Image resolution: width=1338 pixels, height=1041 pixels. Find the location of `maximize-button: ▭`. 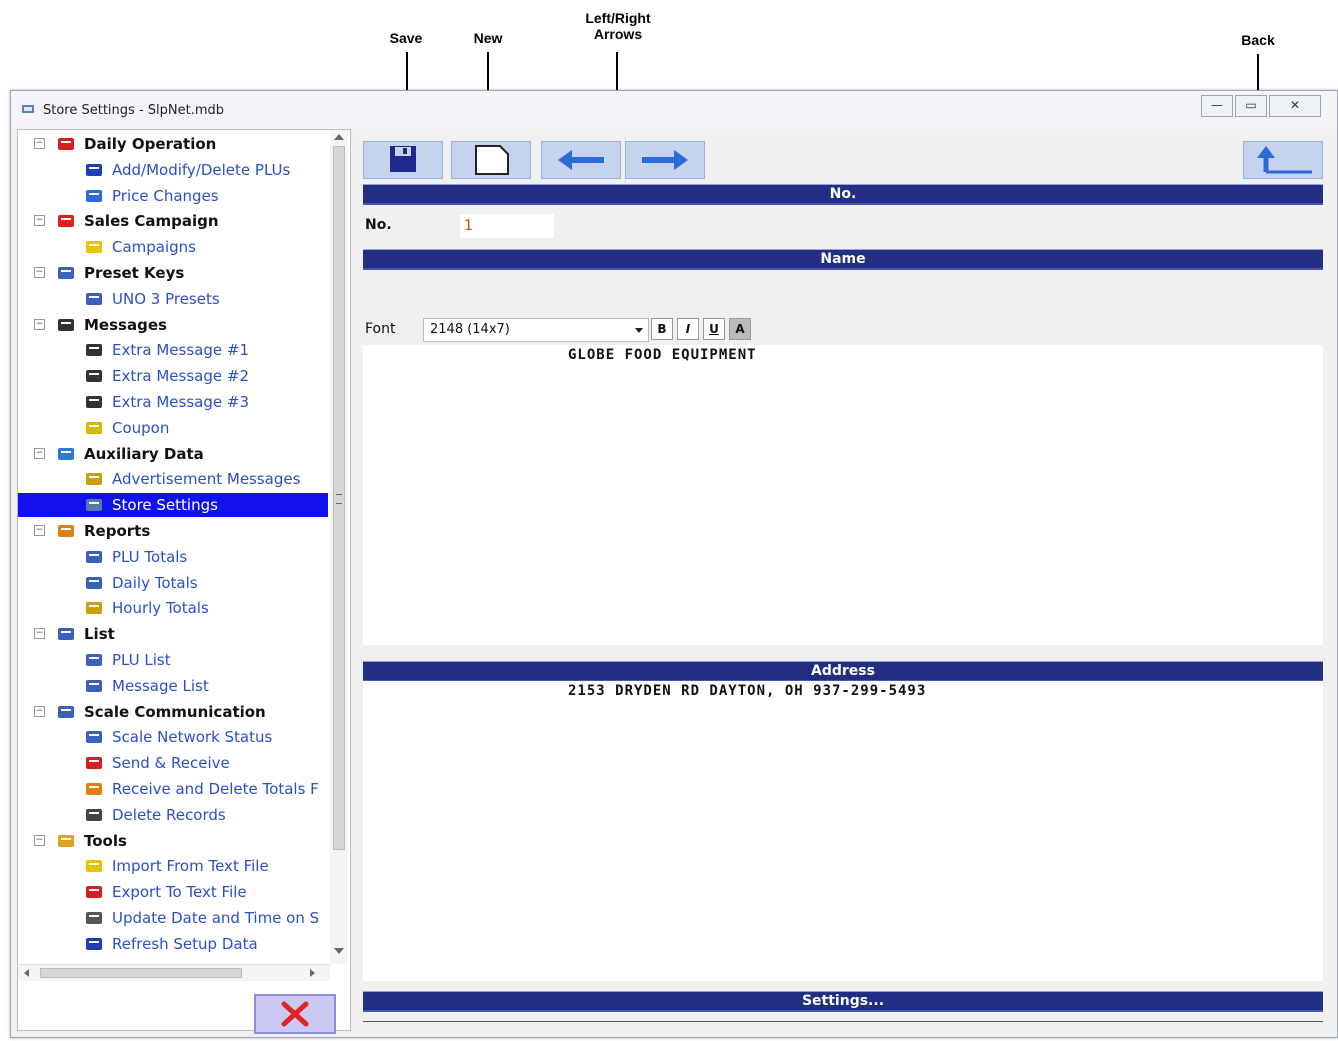

maximize-button: ▭ is located at coordinates (1251, 106).